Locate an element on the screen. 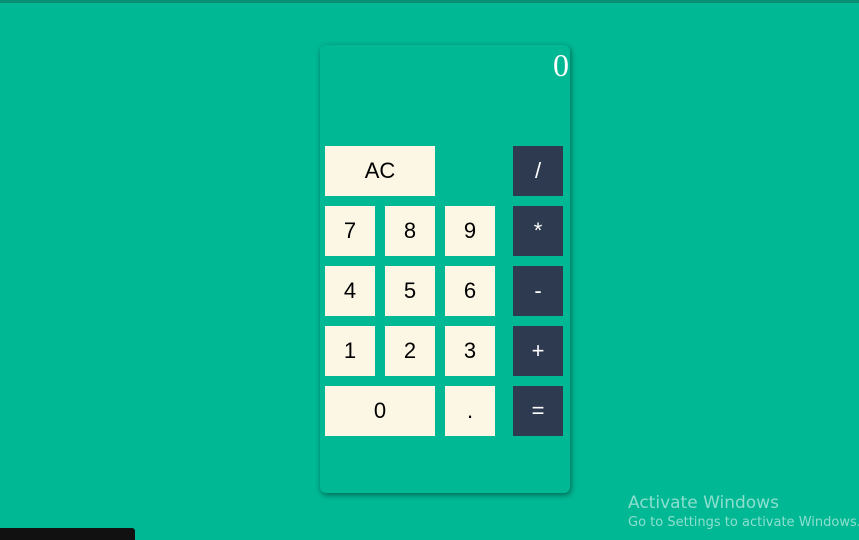 This screenshot has width=859, height=540. digit-8-button: 8 is located at coordinates (410, 231).